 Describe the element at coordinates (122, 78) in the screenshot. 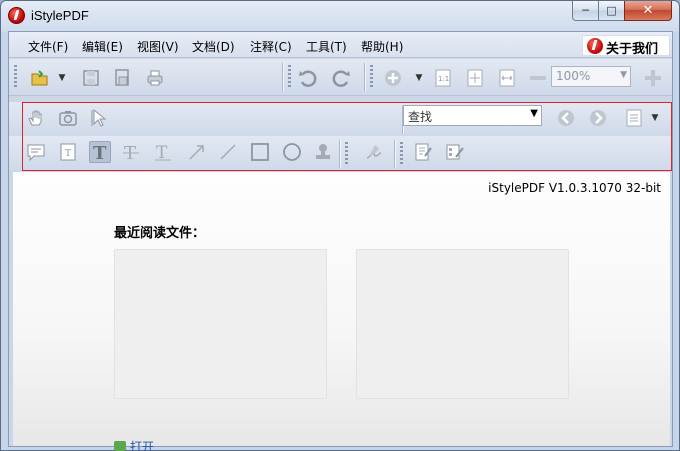

I see `save-as-icon` at that location.